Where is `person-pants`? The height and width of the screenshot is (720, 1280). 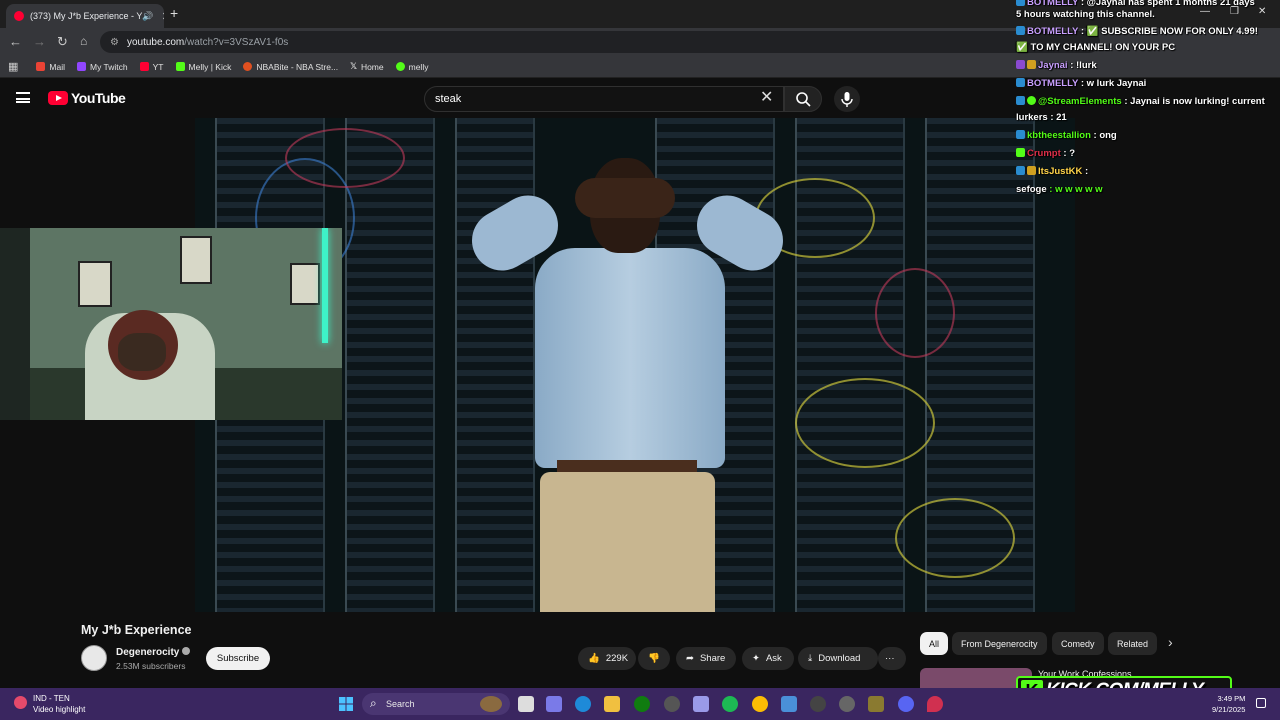
person-pants is located at coordinates (627, 542).